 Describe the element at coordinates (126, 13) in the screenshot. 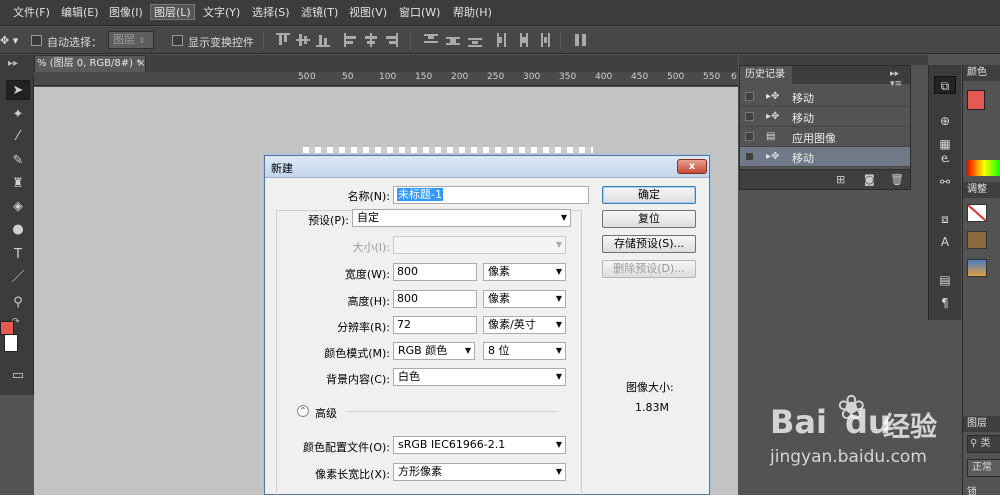

I see `menu-image: 图像(I)` at that location.